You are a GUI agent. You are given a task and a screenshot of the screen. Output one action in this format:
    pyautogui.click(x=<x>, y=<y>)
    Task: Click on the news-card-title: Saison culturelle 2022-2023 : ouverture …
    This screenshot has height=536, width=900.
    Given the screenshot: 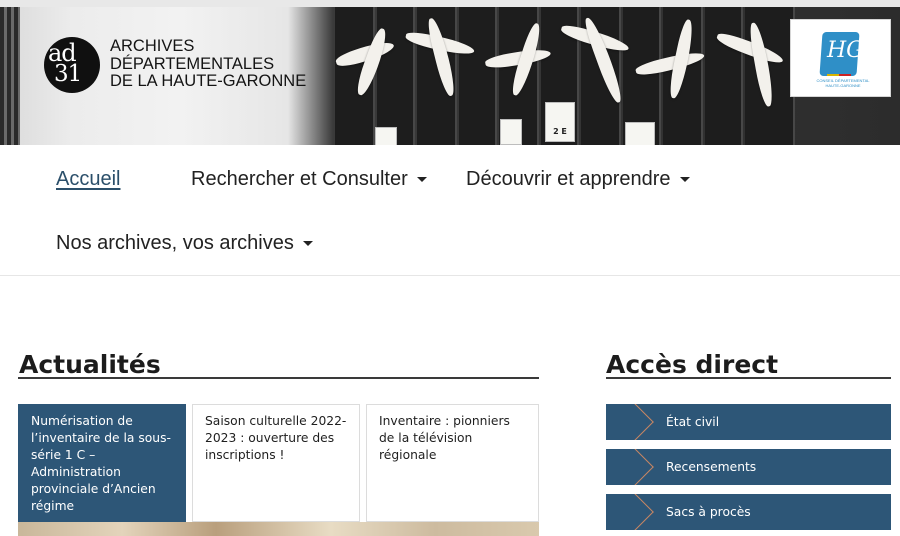 What is the action you would take?
    pyautogui.click(x=276, y=438)
    